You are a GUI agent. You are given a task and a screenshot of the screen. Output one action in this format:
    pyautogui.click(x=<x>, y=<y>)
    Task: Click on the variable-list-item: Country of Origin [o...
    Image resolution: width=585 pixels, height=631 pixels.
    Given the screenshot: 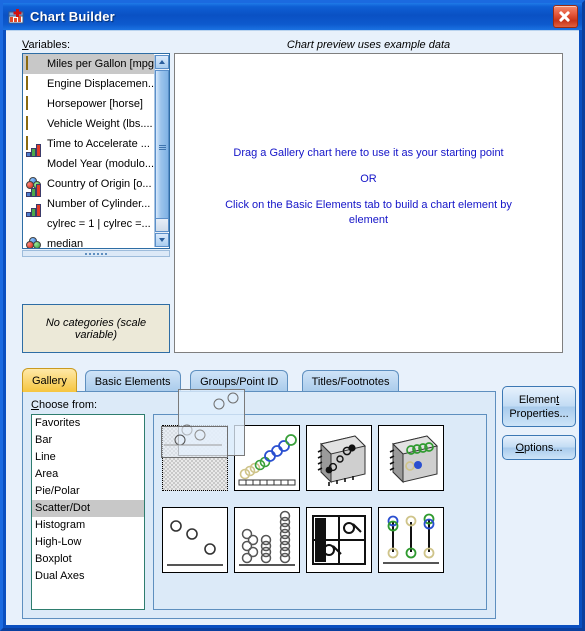 What is the action you would take?
    pyautogui.click(x=88, y=184)
    